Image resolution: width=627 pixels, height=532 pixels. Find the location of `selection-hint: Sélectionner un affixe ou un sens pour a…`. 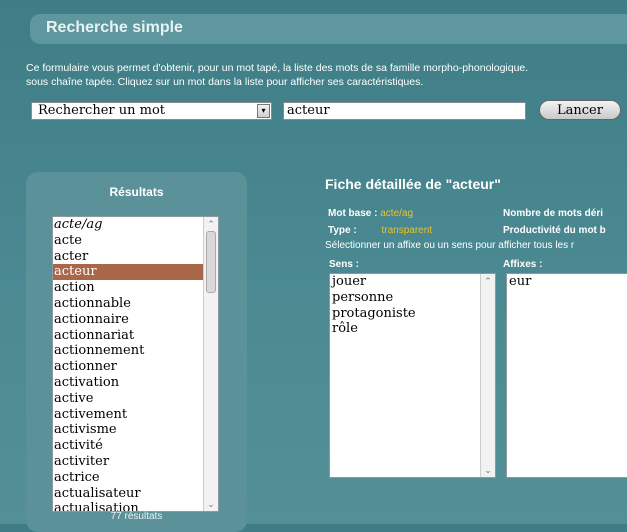

selection-hint: Sélectionner un affixe ou un sens pour a… is located at coordinates (450, 245).